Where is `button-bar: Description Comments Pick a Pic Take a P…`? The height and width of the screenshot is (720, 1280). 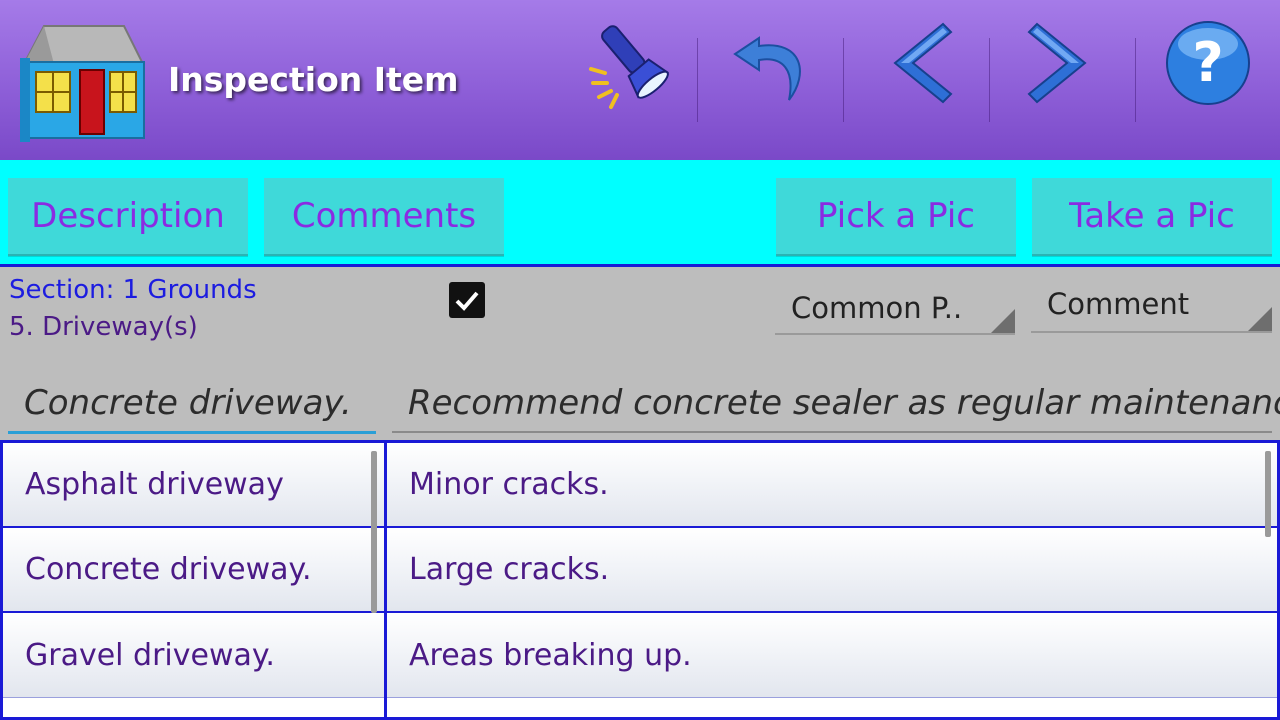
button-bar: Description Comments Pick a Pic Take a P… is located at coordinates (640, 212).